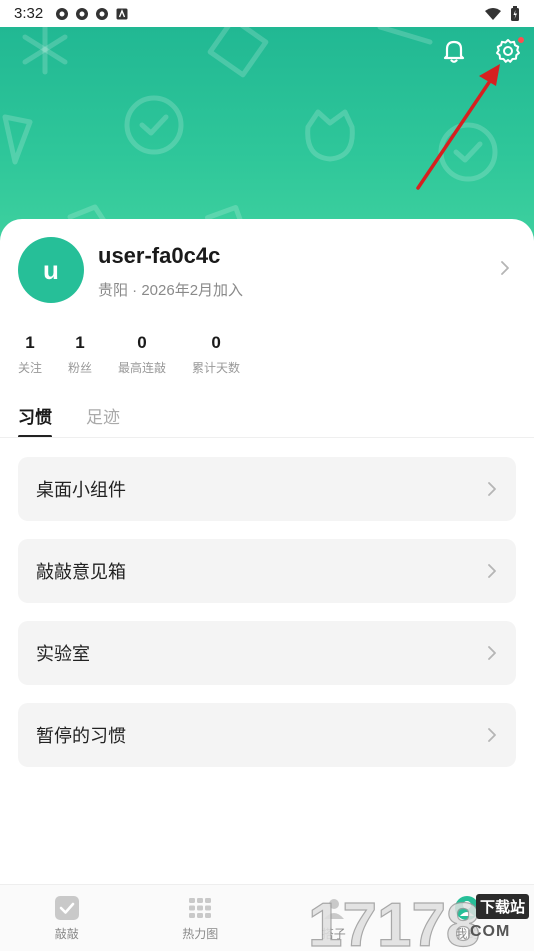 Image resolution: width=534 pixels, height=951 pixels. What do you see at coordinates (30, 367) in the screenshot?
I see `stat-label: 关注` at bounding box center [30, 367].